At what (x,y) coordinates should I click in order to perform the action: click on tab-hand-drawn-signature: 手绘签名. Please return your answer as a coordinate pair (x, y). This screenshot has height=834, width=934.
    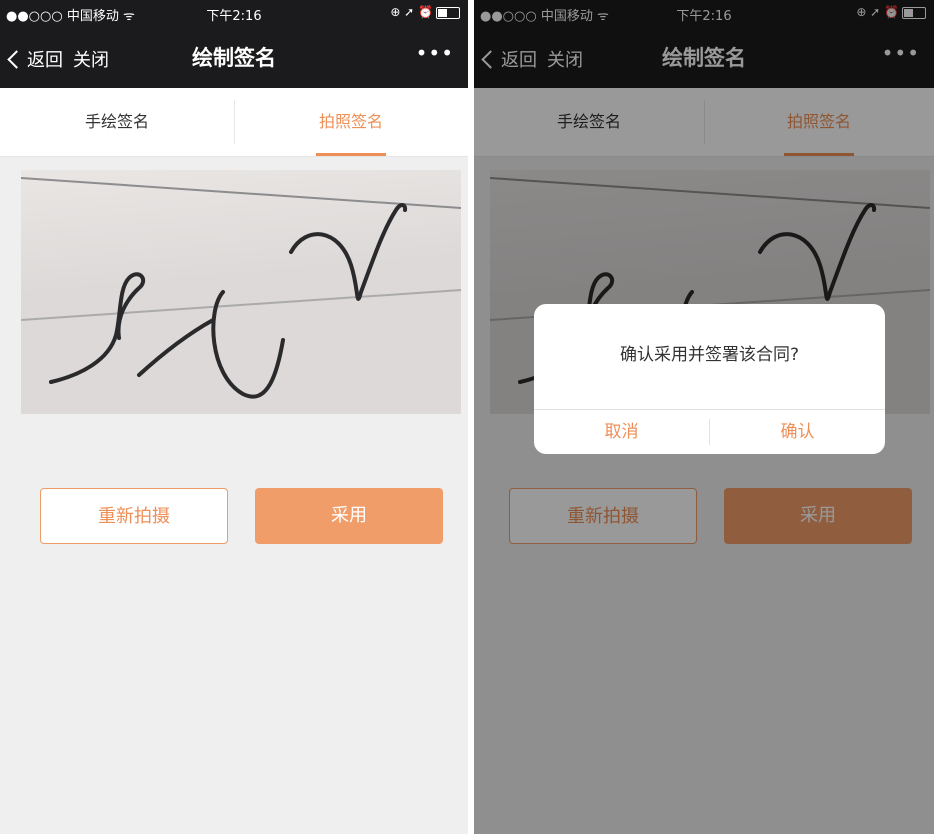
    Looking at the image, I should click on (117, 122).